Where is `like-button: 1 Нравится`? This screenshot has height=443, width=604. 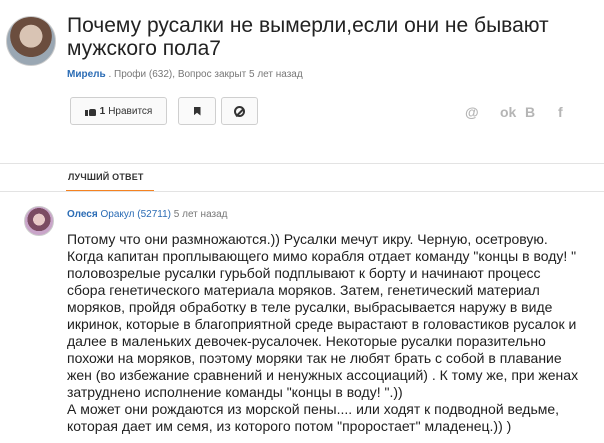 like-button: 1 Нравится is located at coordinates (118, 111).